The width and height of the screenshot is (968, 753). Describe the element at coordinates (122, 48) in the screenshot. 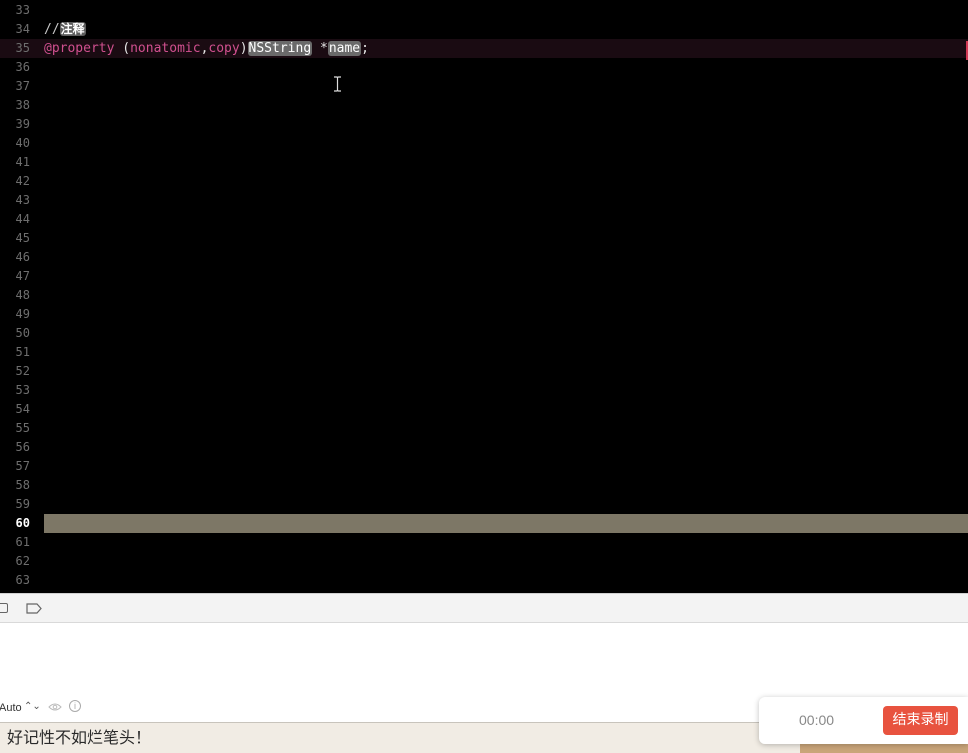

I see `code-punct: (` at that location.